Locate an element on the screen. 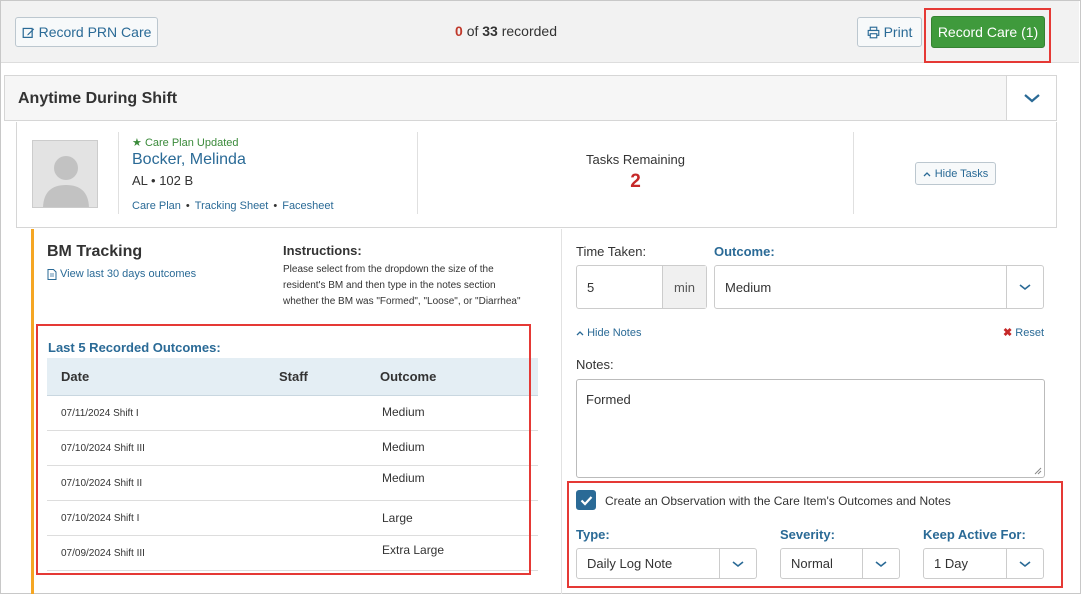 The width and height of the screenshot is (1081, 594). tasks-remaining-count: 2 is located at coordinates (635, 181).